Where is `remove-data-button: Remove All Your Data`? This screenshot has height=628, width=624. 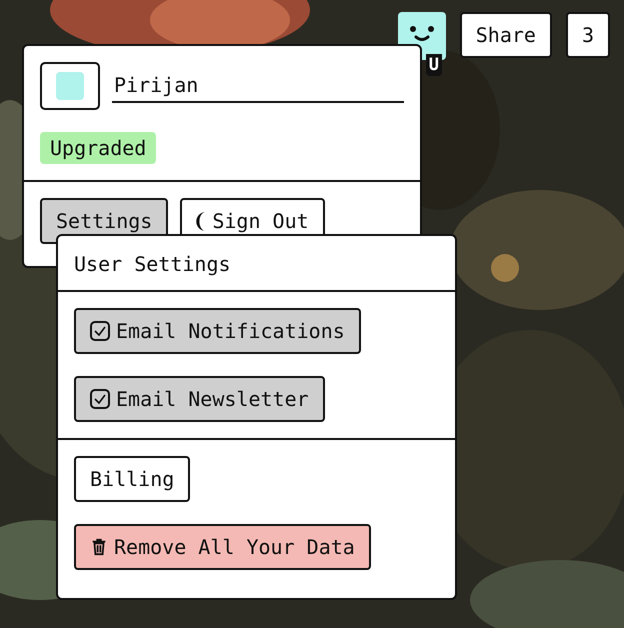 remove-data-button: Remove All Your Data is located at coordinates (222, 547).